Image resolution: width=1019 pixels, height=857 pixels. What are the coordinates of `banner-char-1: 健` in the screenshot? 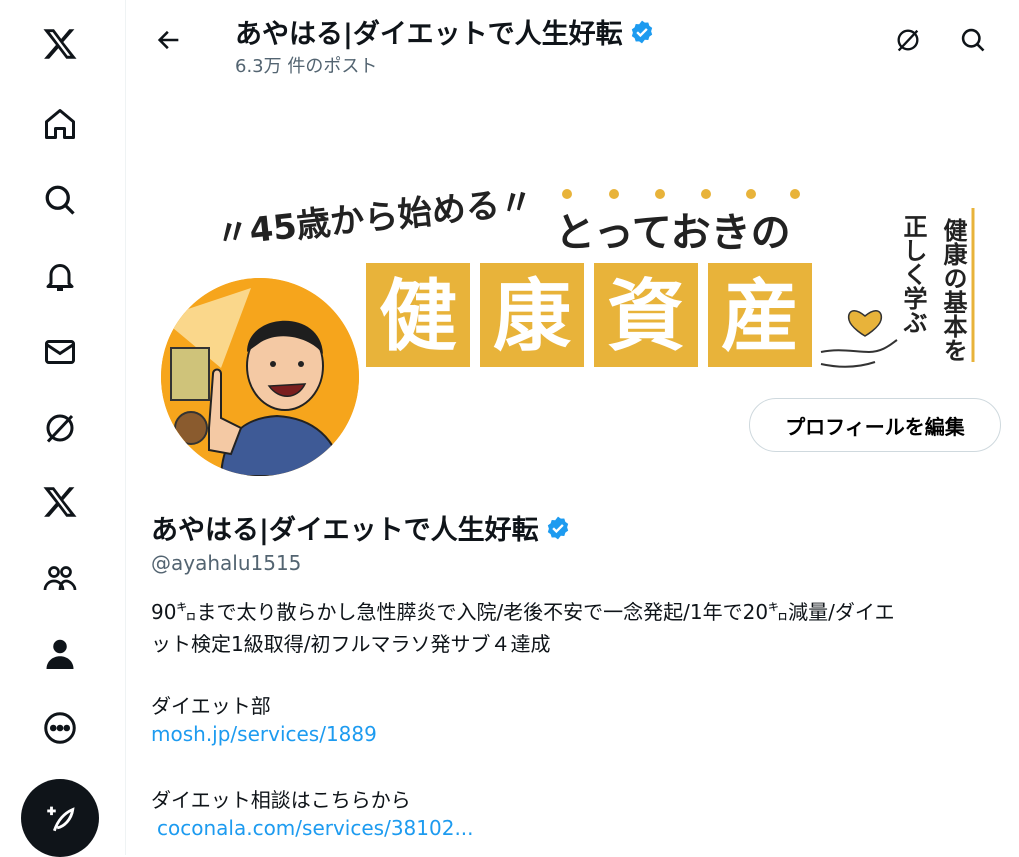 It's located at (418, 317).